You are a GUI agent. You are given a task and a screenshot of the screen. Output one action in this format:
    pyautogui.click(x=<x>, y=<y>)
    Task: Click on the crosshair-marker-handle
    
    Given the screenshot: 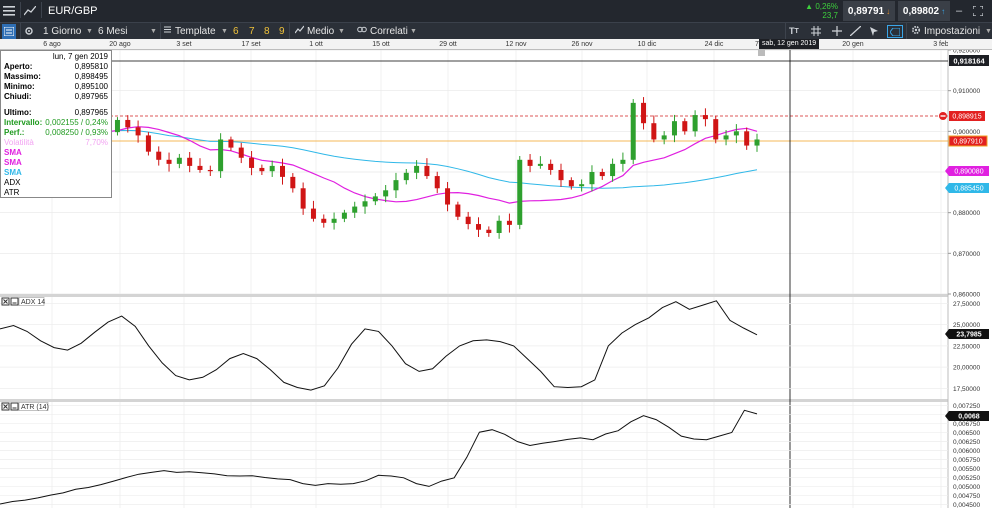 What is the action you would take?
    pyautogui.click(x=761, y=53)
    